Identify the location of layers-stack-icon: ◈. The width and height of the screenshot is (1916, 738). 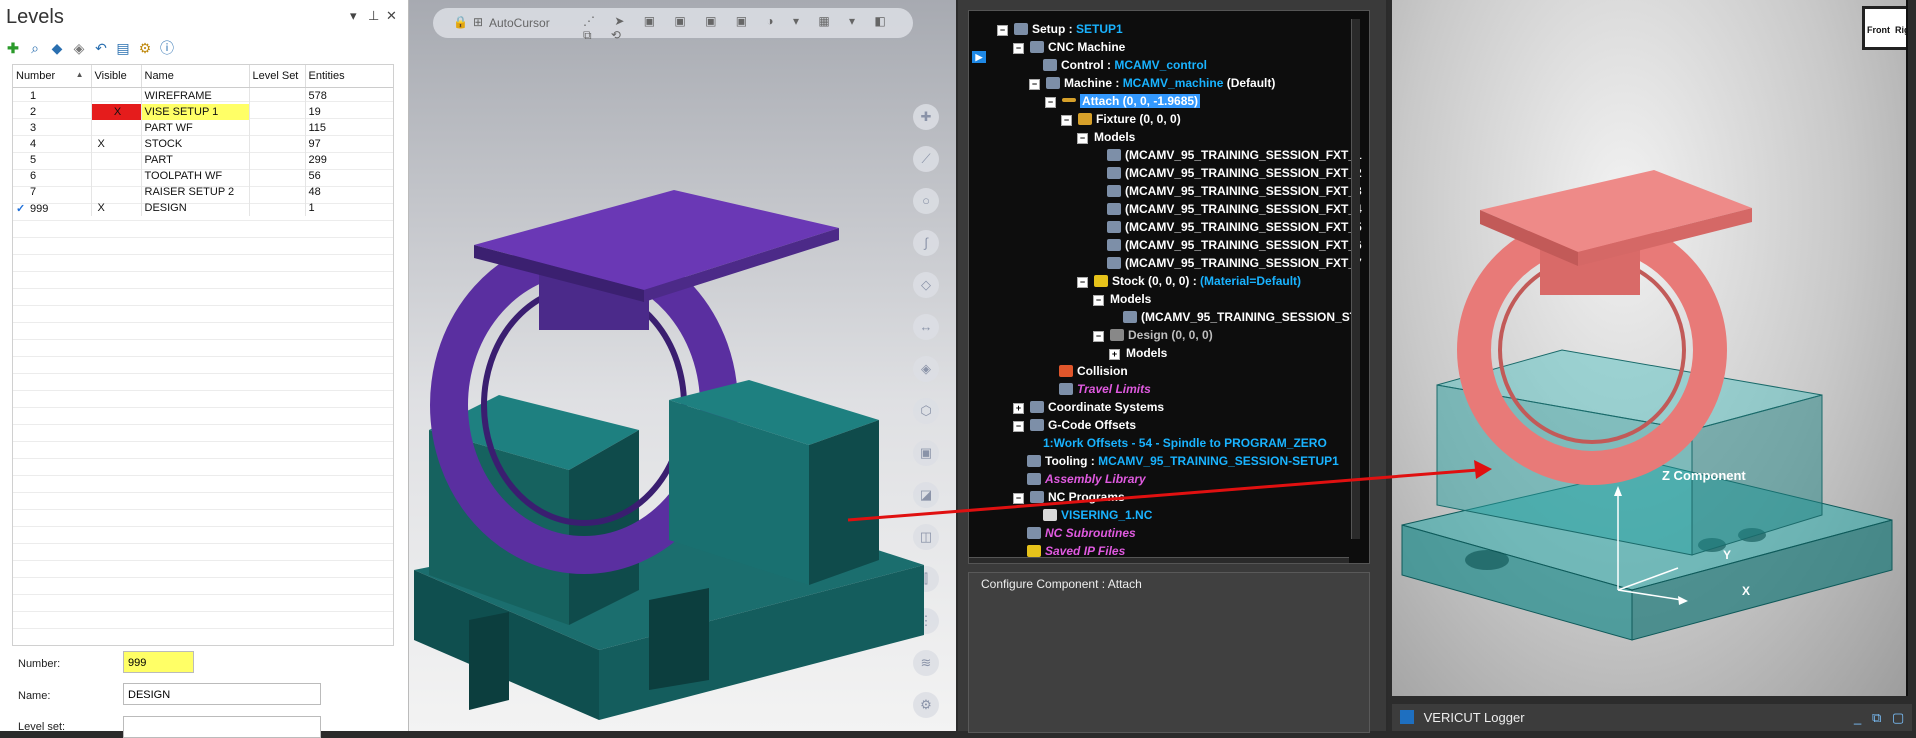
(79, 48).